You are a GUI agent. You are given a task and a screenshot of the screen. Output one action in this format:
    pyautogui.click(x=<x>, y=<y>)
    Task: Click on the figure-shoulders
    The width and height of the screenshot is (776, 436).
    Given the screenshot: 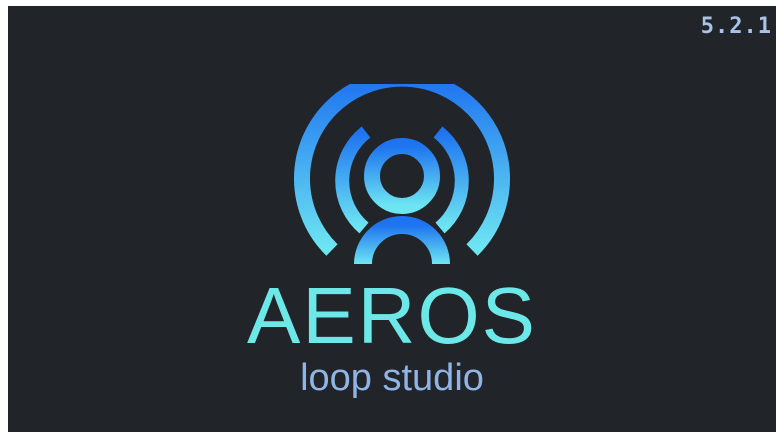 What is the action you would take?
    pyautogui.click(x=402, y=240)
    